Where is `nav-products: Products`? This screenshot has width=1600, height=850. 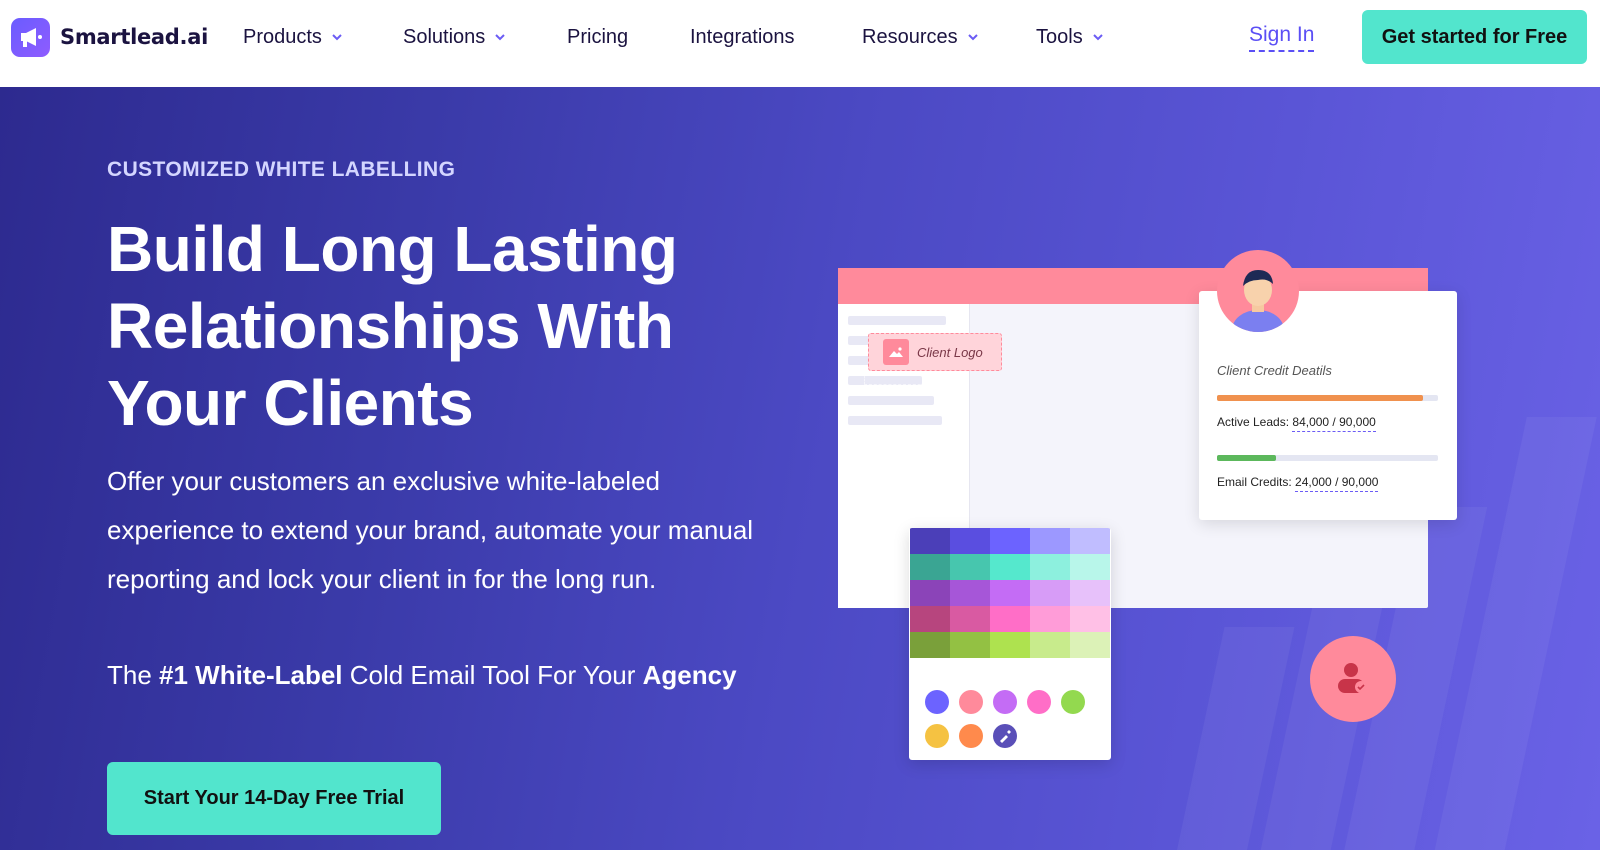
nav-products: Products is located at coordinates (293, 37).